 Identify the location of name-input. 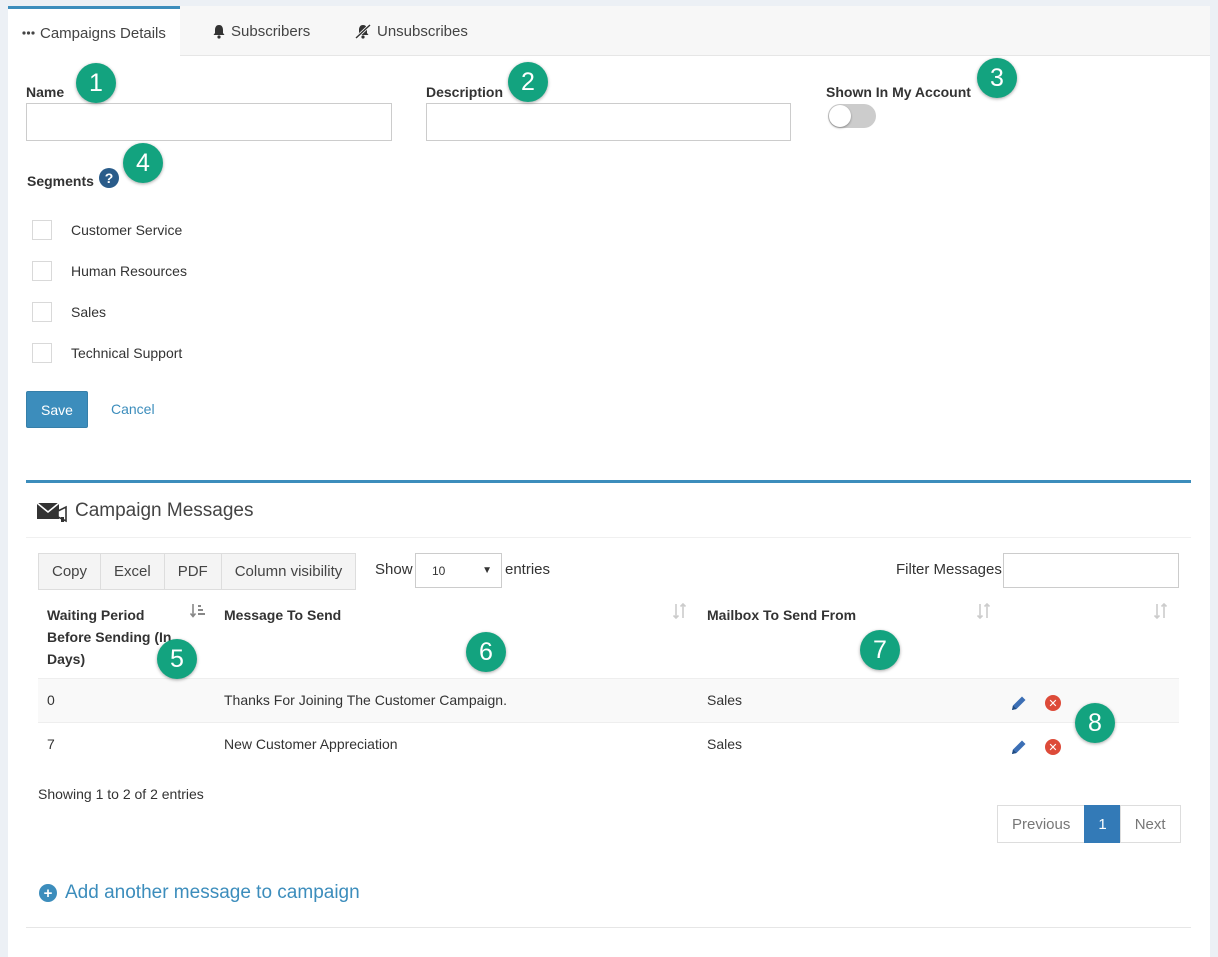
(209, 122).